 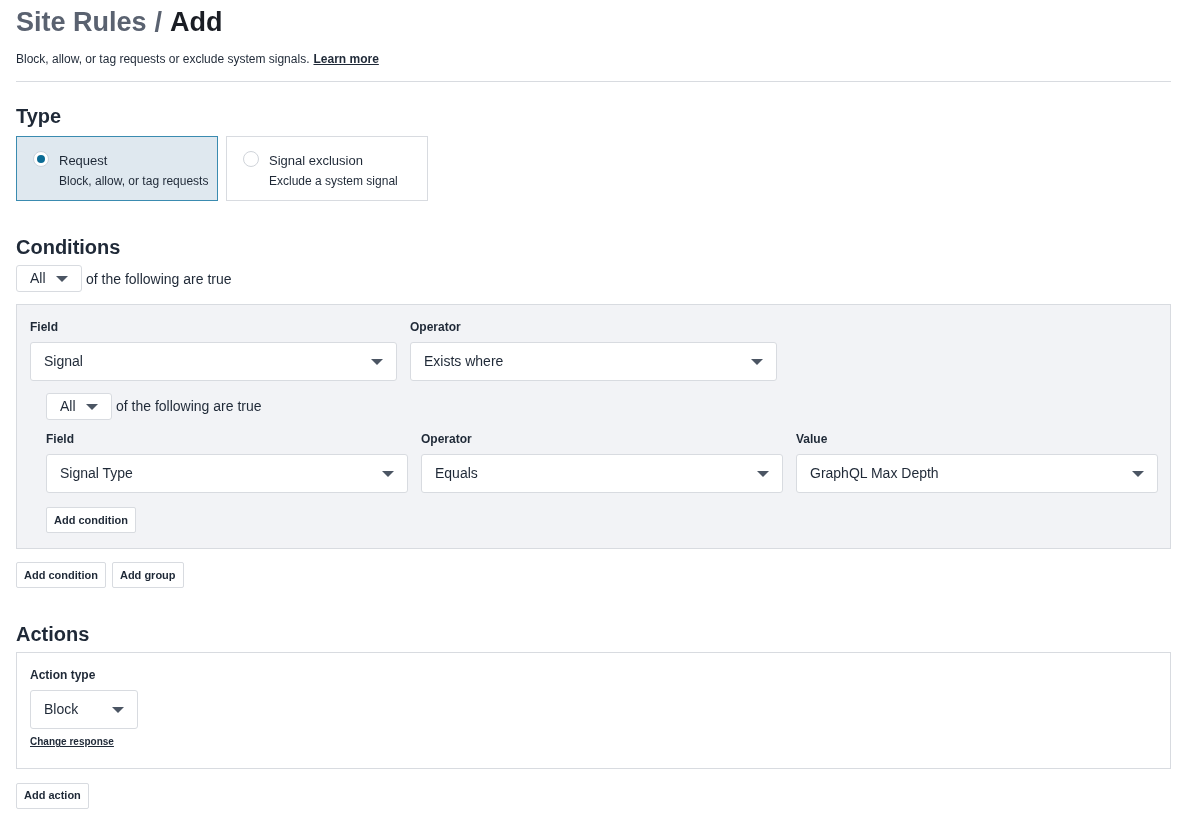 What do you see at coordinates (52, 795) in the screenshot?
I see `add-button: Add action` at bounding box center [52, 795].